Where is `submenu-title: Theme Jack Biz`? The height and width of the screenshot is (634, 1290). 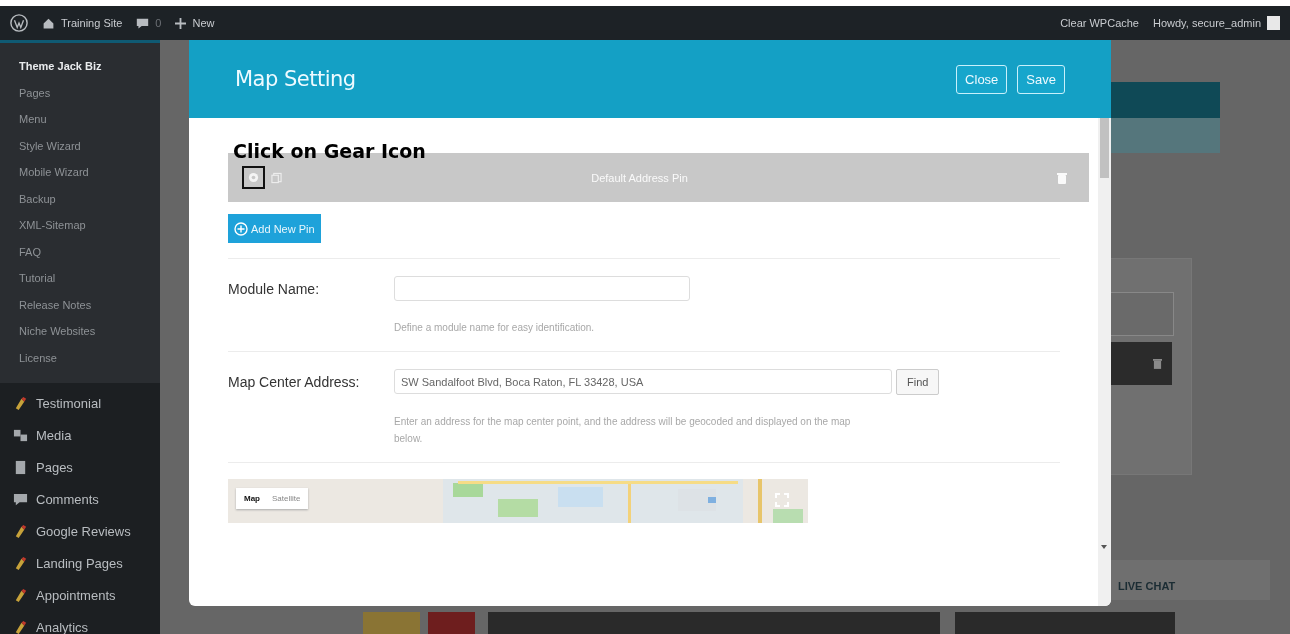 submenu-title: Theme Jack Biz is located at coordinates (89, 72).